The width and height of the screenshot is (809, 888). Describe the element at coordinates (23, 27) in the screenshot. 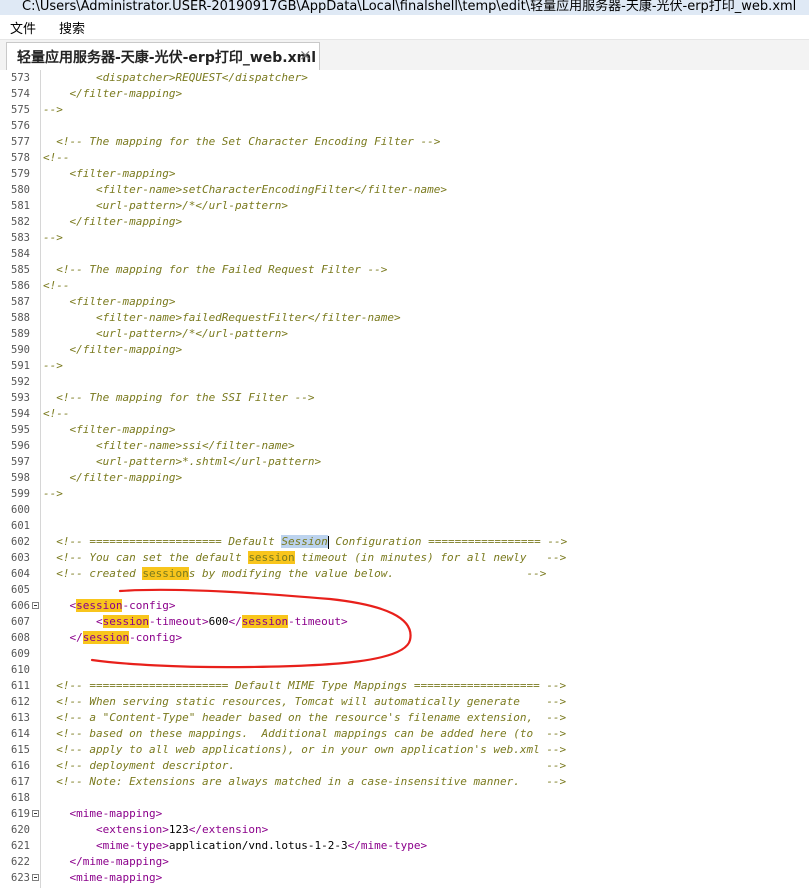

I see `menu-file: 文件` at that location.